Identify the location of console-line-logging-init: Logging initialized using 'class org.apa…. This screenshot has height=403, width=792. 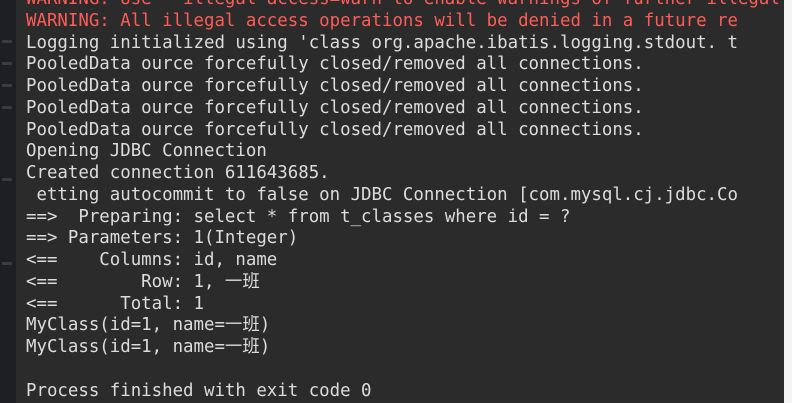
(382, 42).